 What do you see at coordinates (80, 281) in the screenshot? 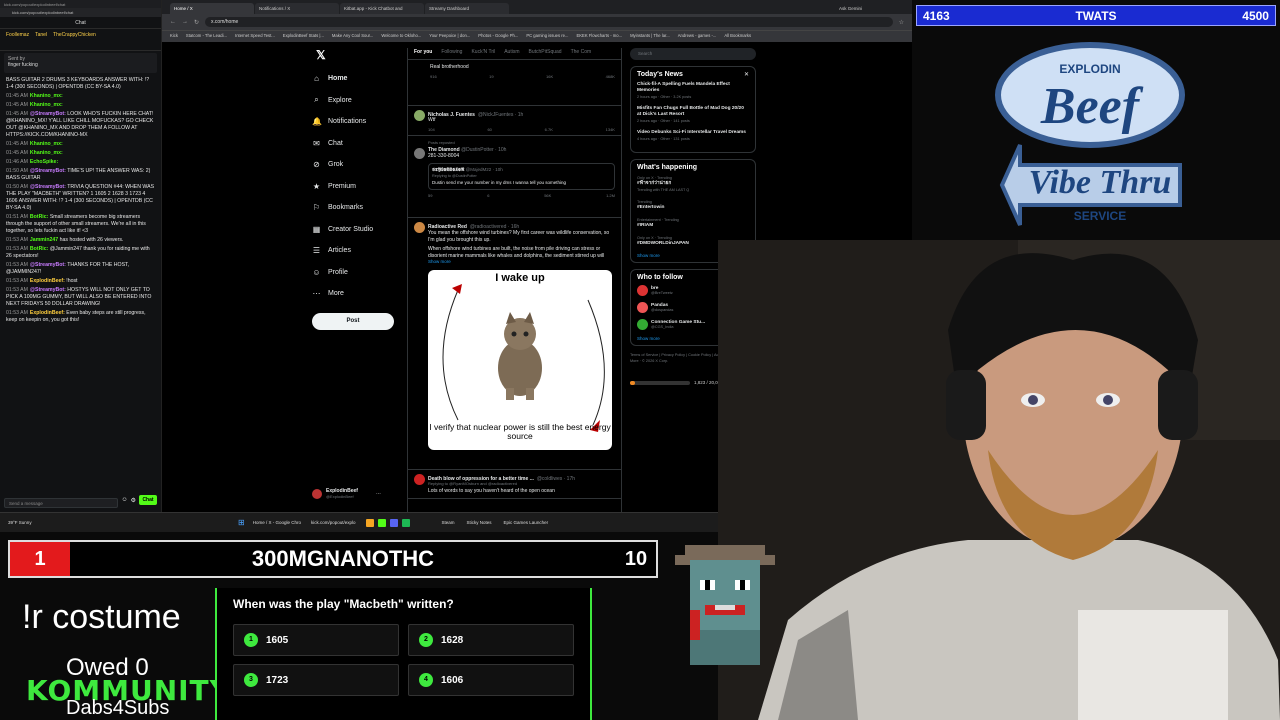
I see `chat-message: 01:53 AM ExplodinBeef: !host` at bounding box center [80, 281].